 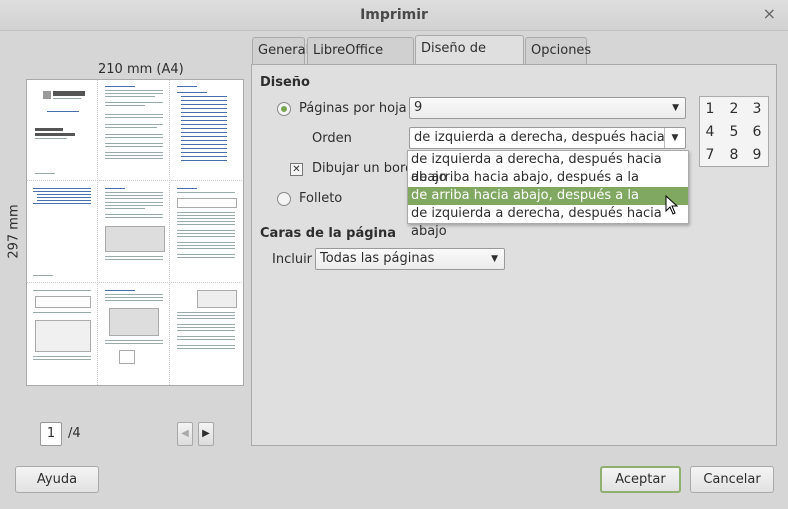 What do you see at coordinates (141, 69) in the screenshot?
I see `paper-size-label: 210 mm (A4)` at bounding box center [141, 69].